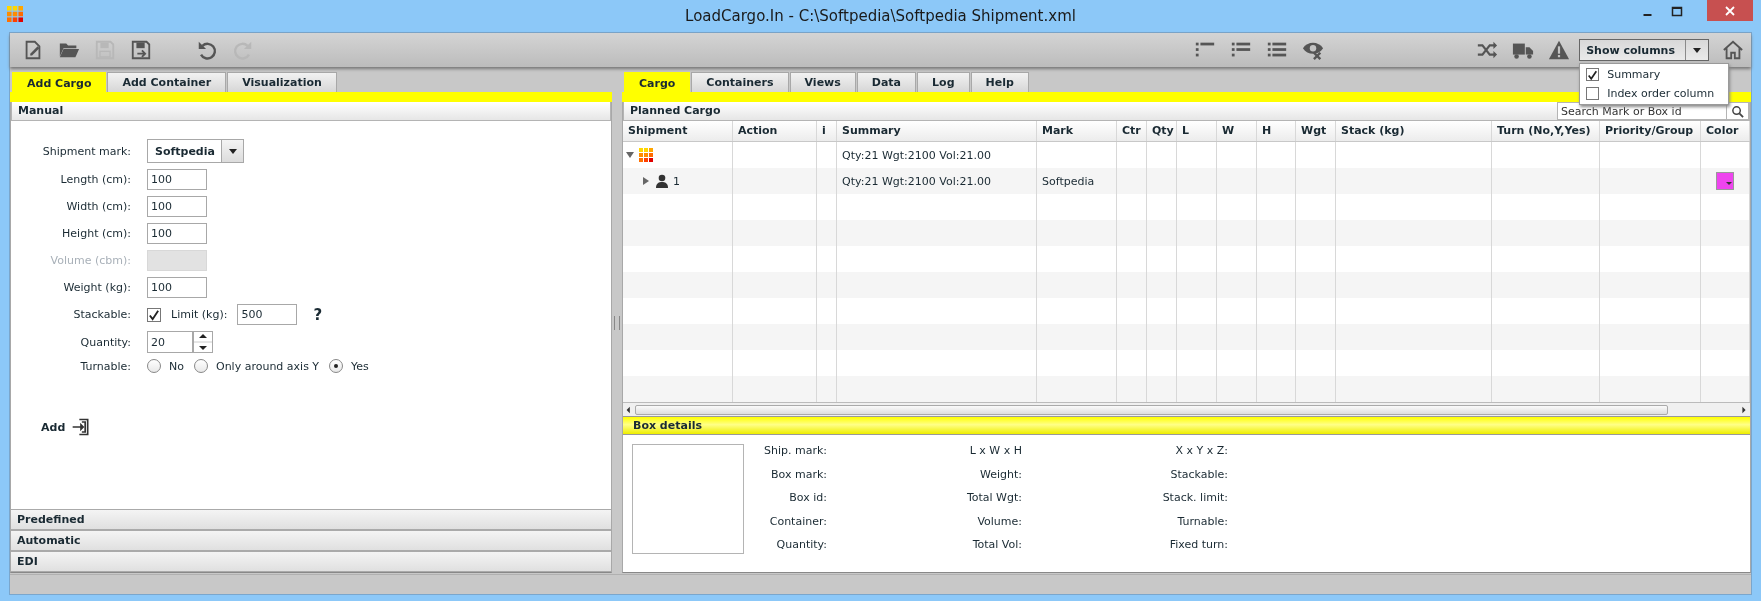 The image size is (1761, 601). What do you see at coordinates (1650, 131) in the screenshot?
I see `column-header: Priority/Group` at bounding box center [1650, 131].